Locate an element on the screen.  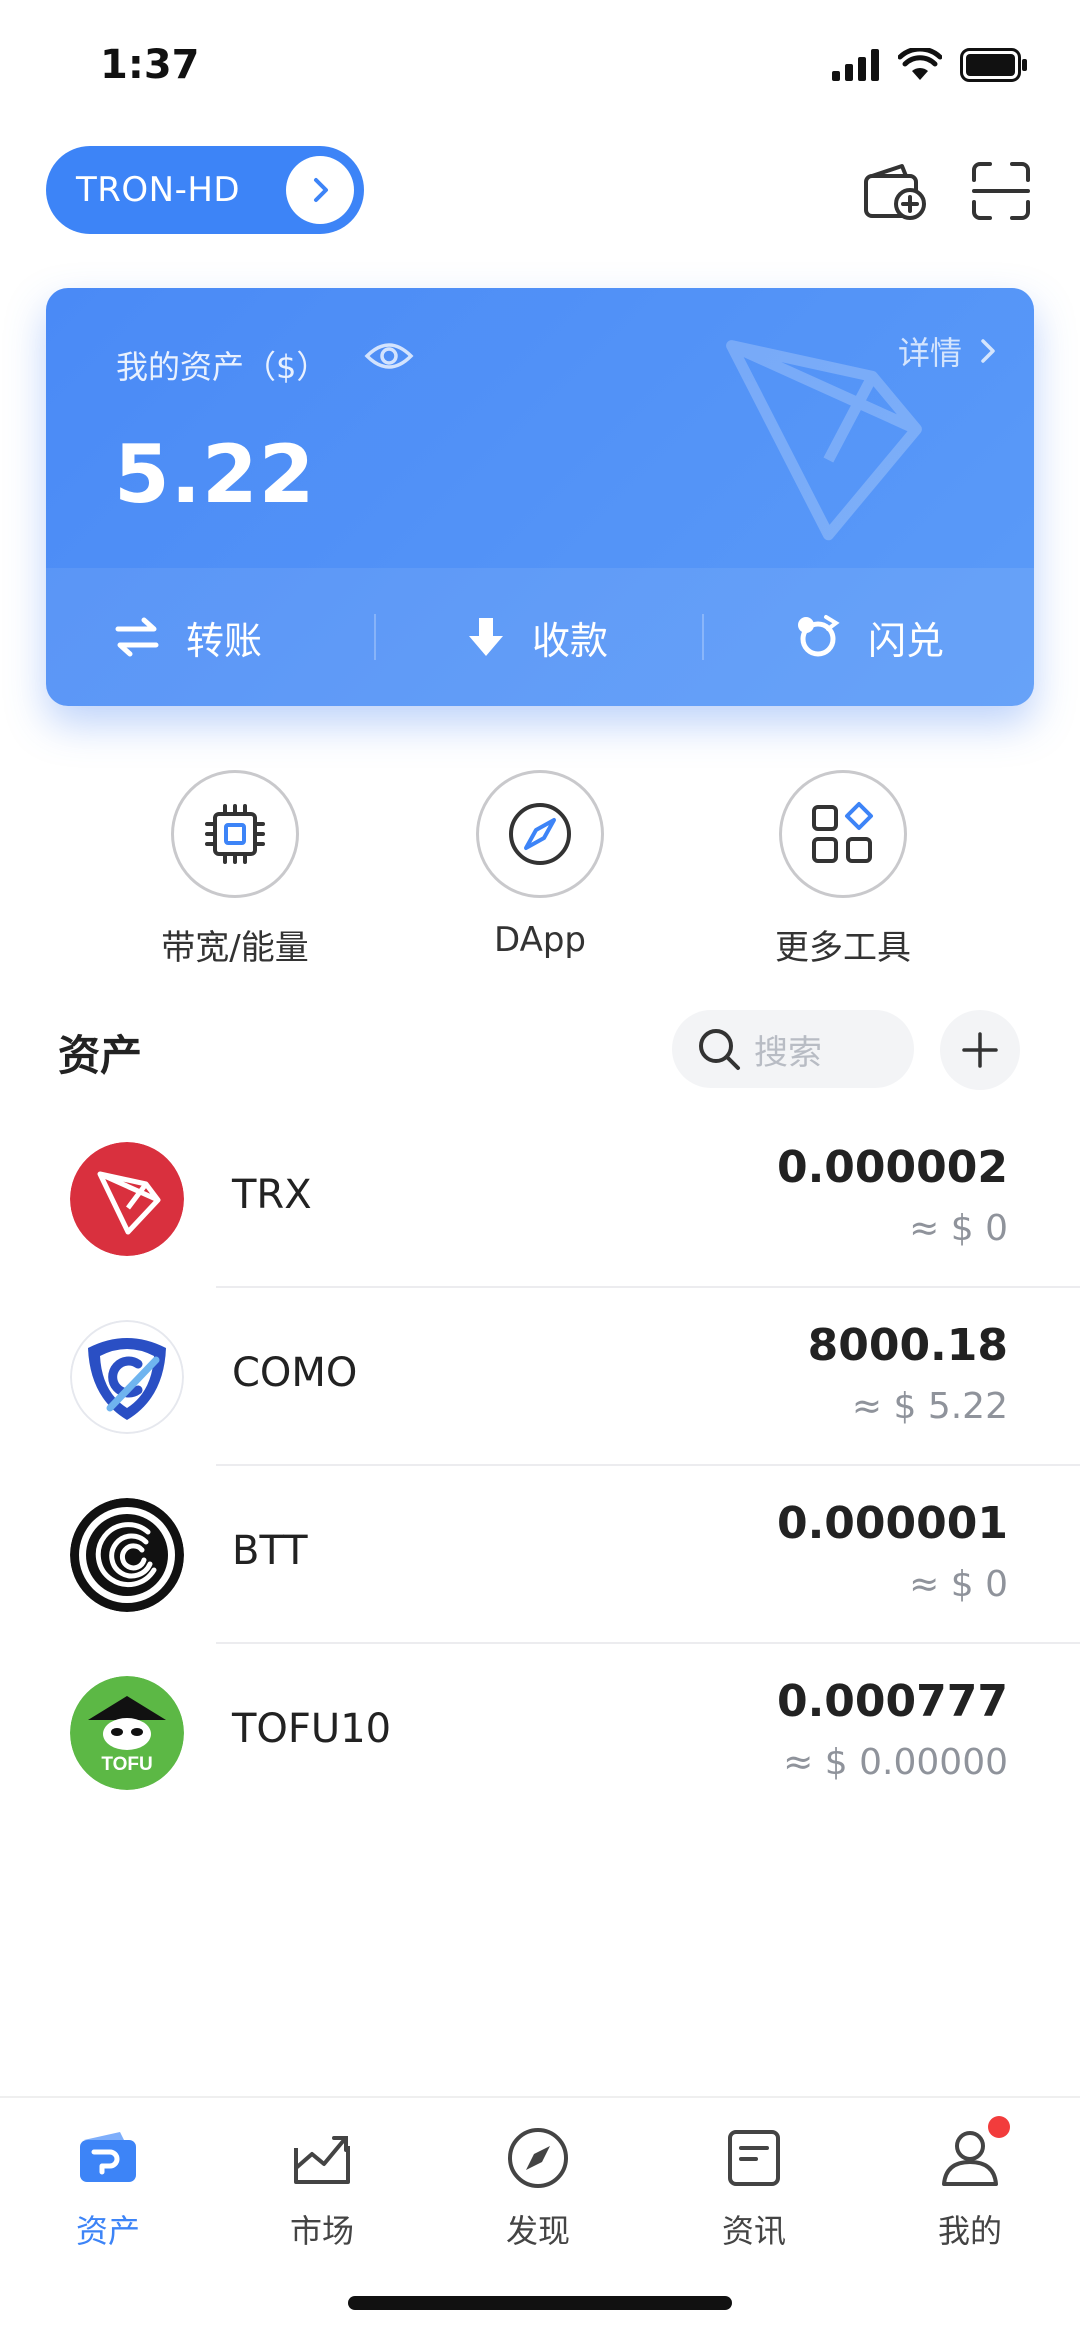
token-row-trx: TRX 0.000002 ≈ $ 0 is located at coordinates (540, 1199).